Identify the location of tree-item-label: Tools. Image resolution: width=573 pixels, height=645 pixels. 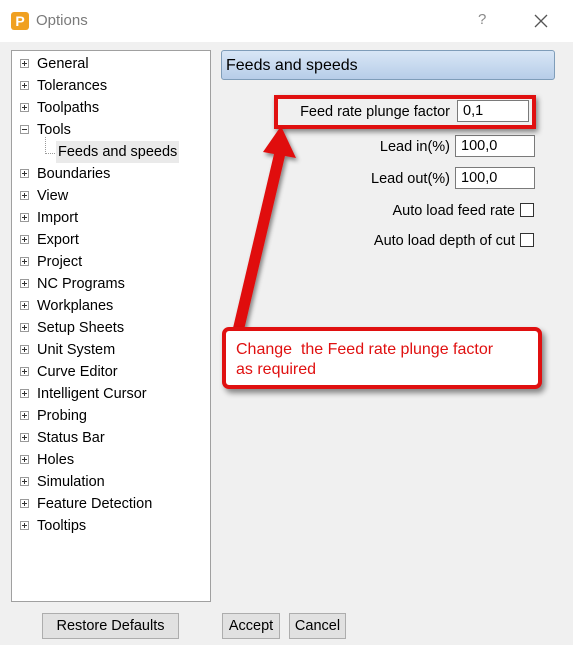
(54, 130).